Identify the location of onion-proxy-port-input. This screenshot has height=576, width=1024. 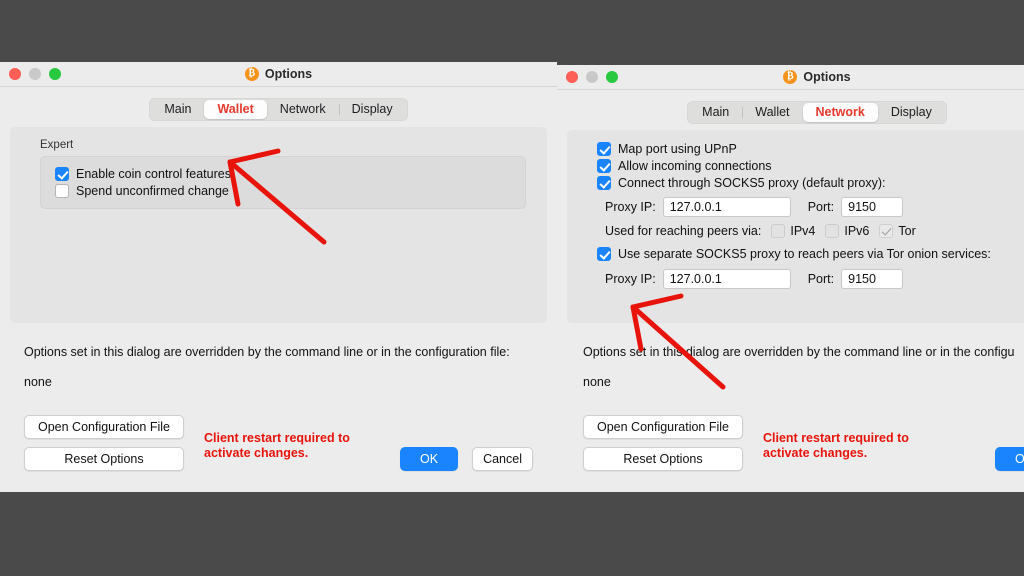
(872, 279).